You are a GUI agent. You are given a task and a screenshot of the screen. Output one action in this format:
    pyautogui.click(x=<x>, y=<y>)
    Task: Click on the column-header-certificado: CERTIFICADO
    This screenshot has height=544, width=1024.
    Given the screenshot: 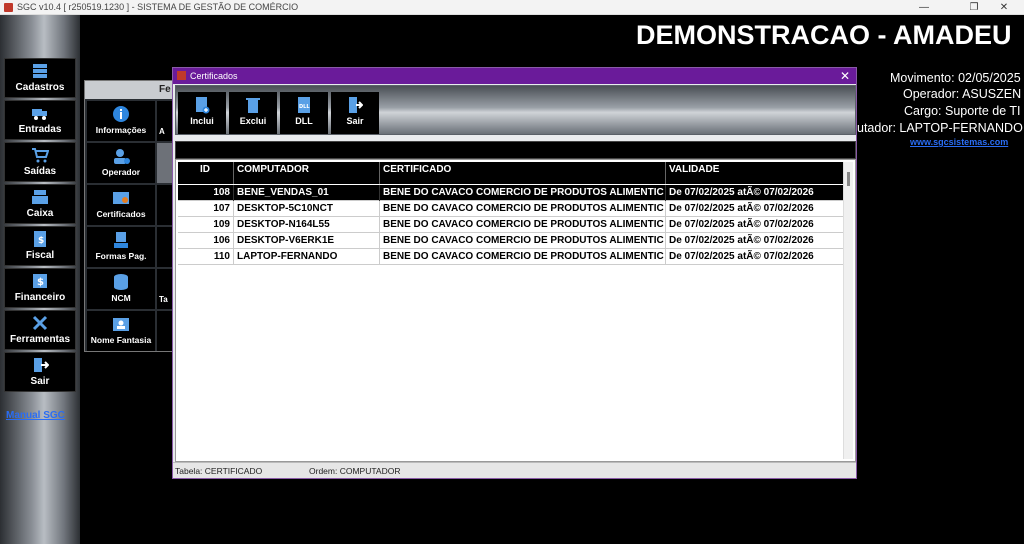 What is the action you would take?
    pyautogui.click(x=523, y=173)
    